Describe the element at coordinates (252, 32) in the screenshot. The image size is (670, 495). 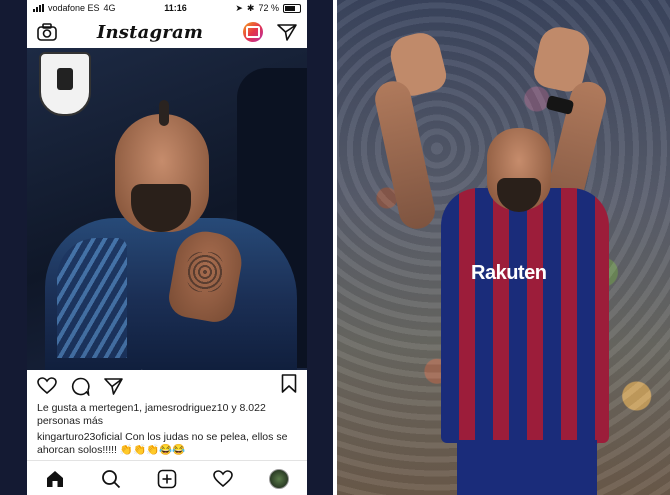
I see `igtv-icon` at that location.